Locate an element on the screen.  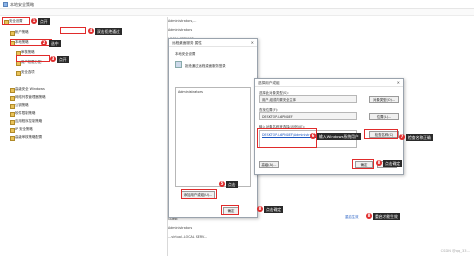
highlight-select-ok is located at coordinates (363, 164).